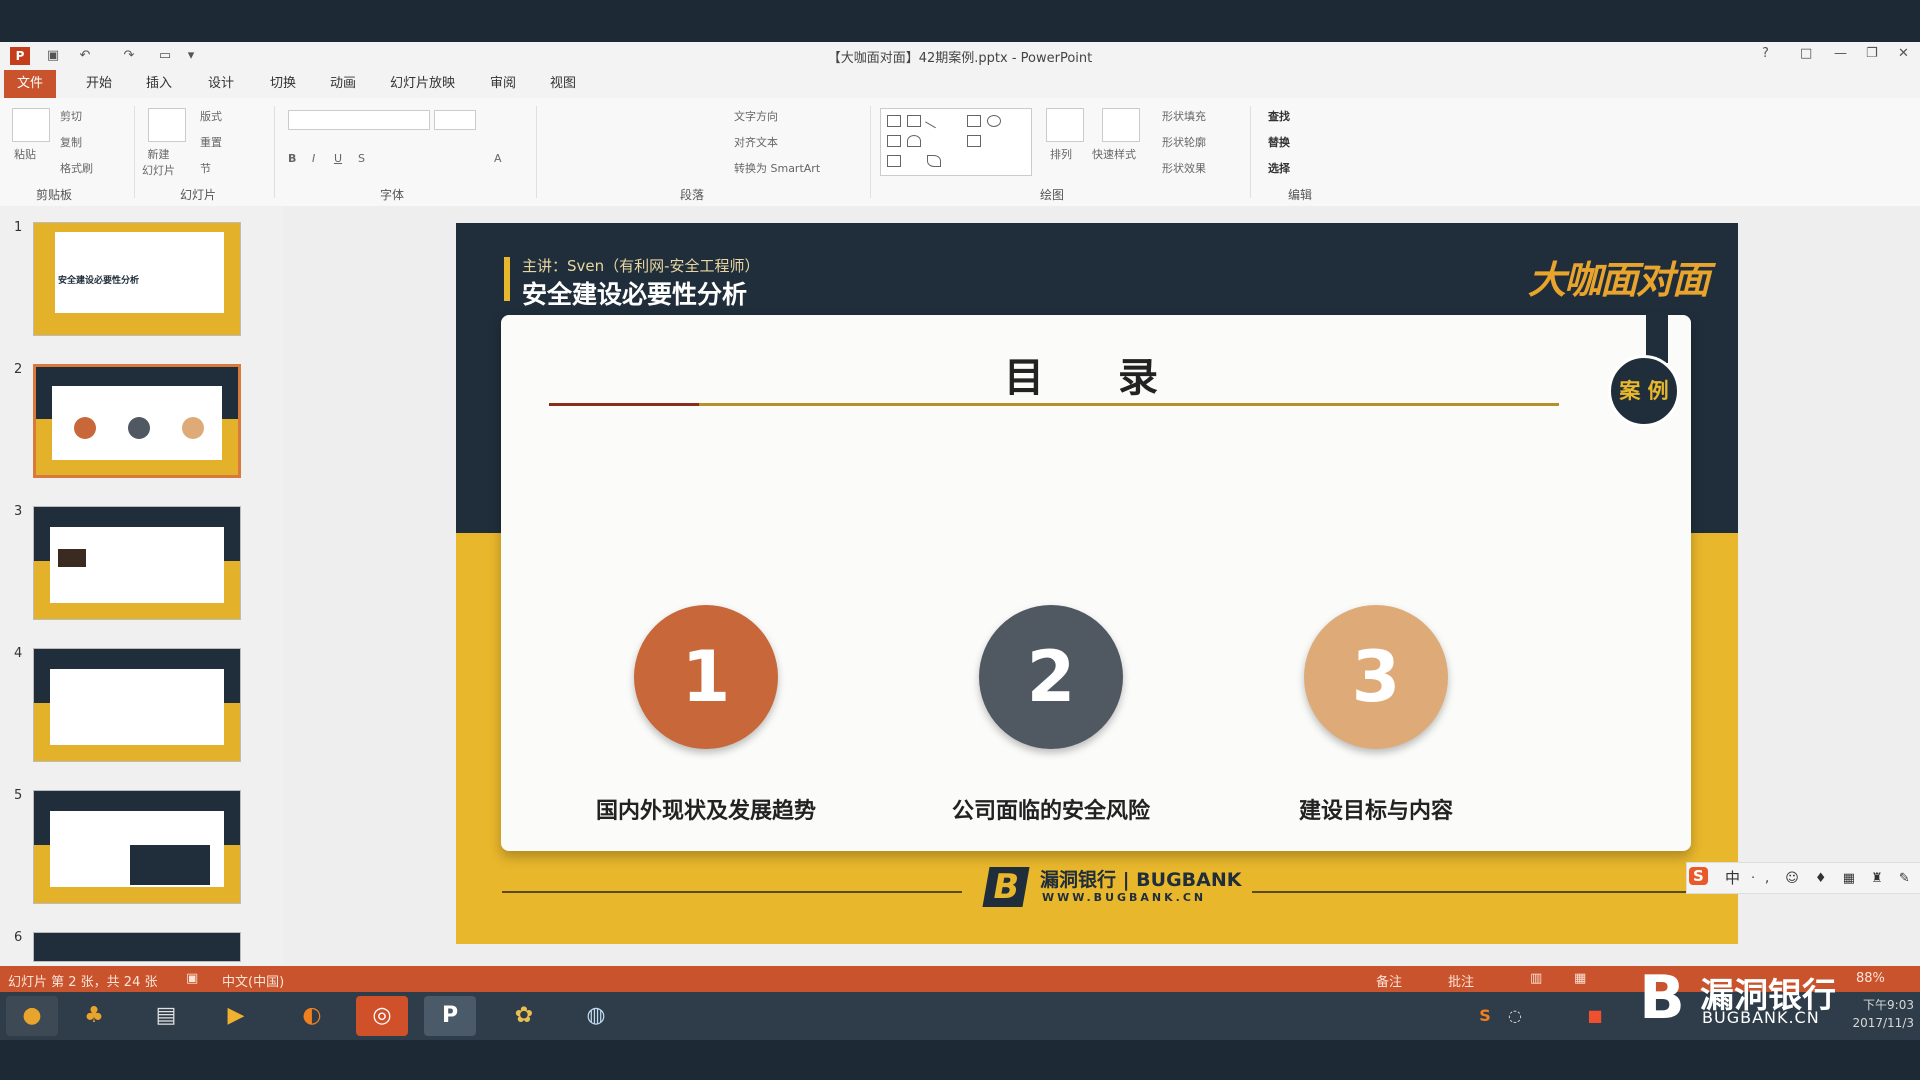 This screenshot has height=1080, width=1920. Describe the element at coordinates (382, 1016) in the screenshot. I see `netease-music-icon: ◎` at that location.